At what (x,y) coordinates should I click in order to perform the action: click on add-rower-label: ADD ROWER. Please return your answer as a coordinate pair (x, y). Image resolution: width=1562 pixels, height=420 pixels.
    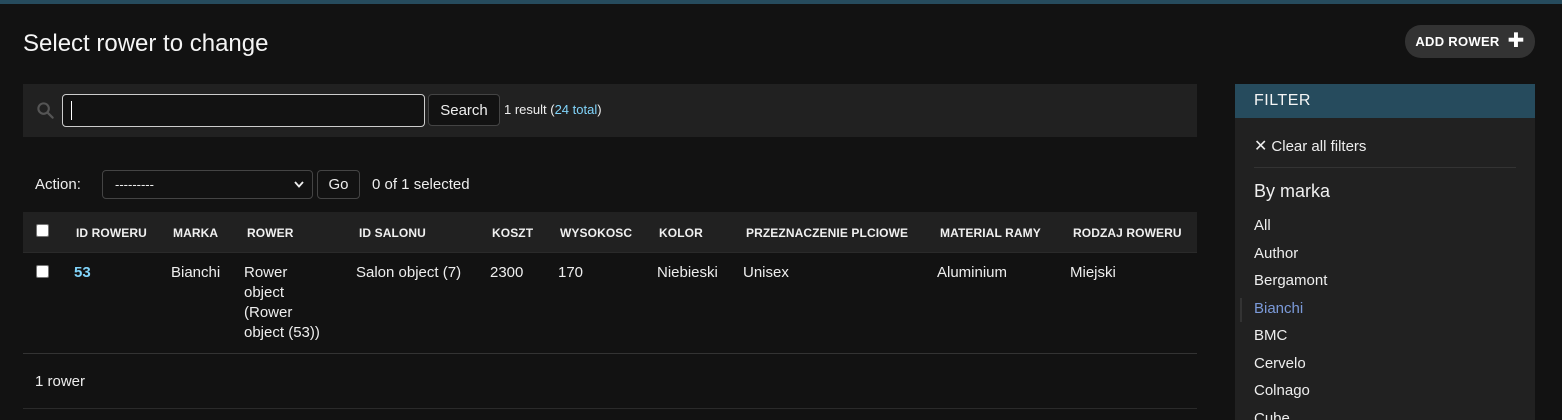
    Looking at the image, I should click on (1457, 41).